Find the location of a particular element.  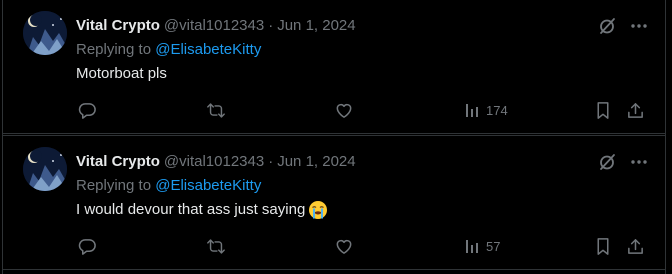

views-button: 174 is located at coordinates (486, 110).